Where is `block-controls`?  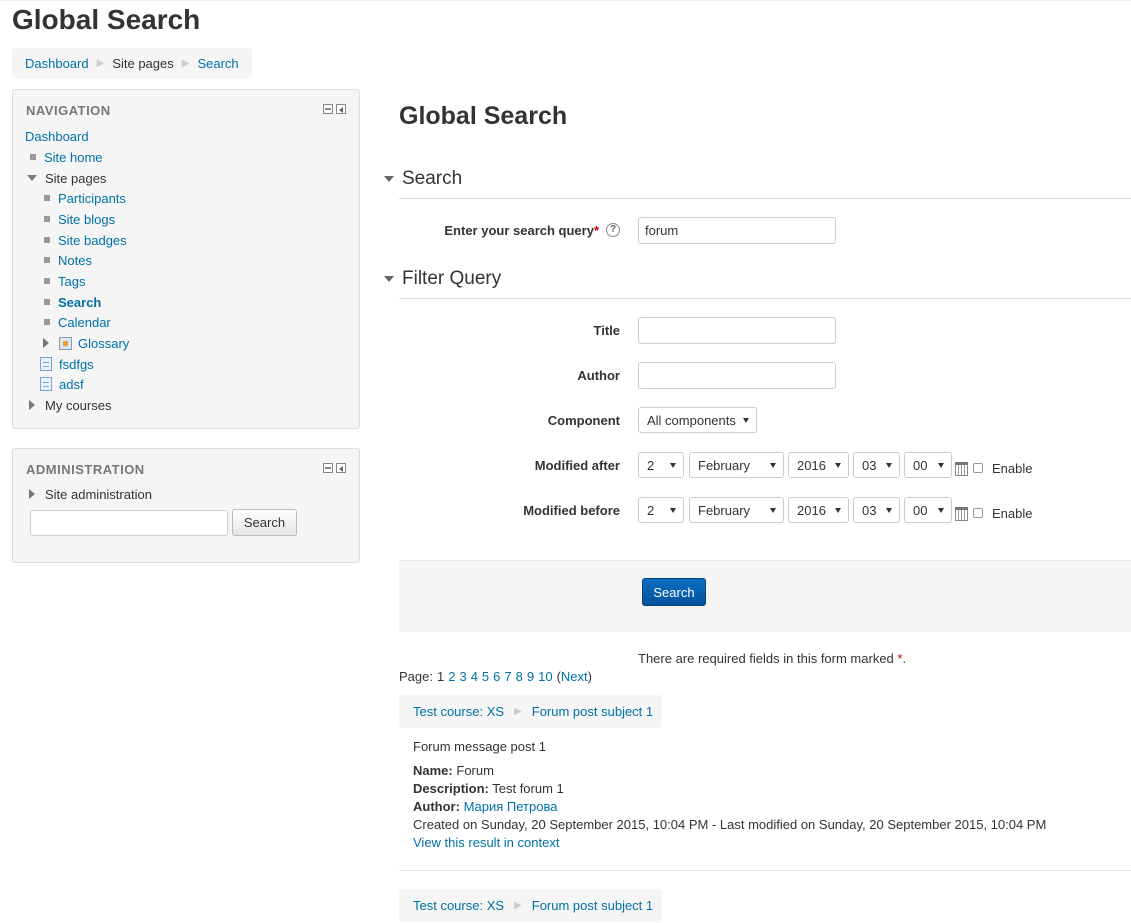 block-controls is located at coordinates (334, 468).